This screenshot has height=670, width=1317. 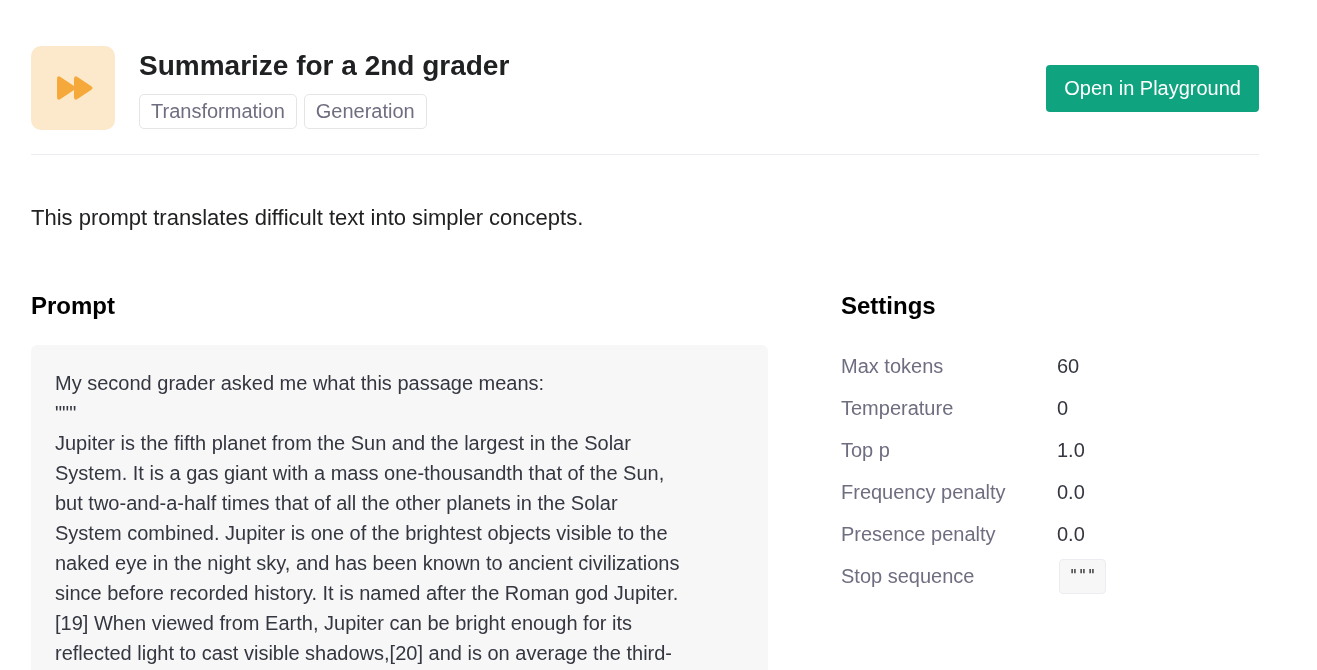 I want to click on setting-label: Temperature, so click(x=897, y=408).